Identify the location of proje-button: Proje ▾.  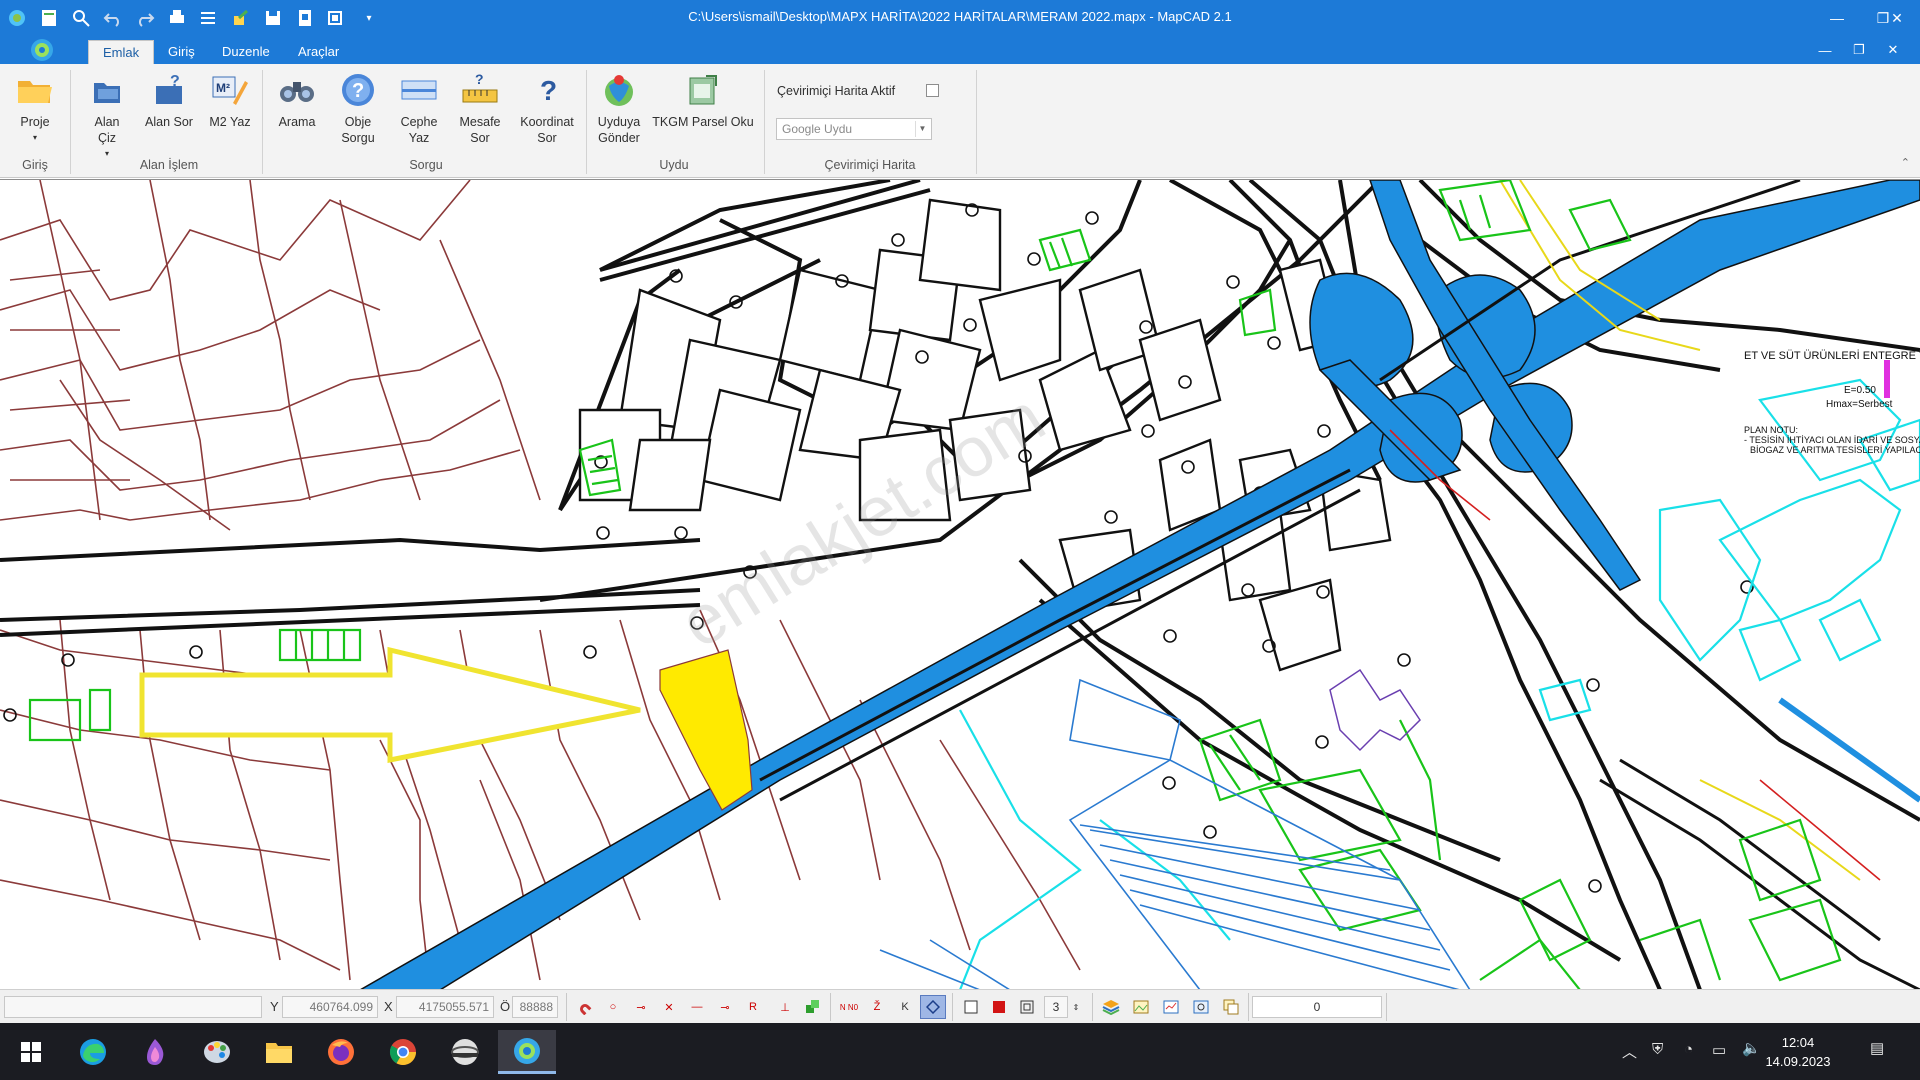
(35, 108).